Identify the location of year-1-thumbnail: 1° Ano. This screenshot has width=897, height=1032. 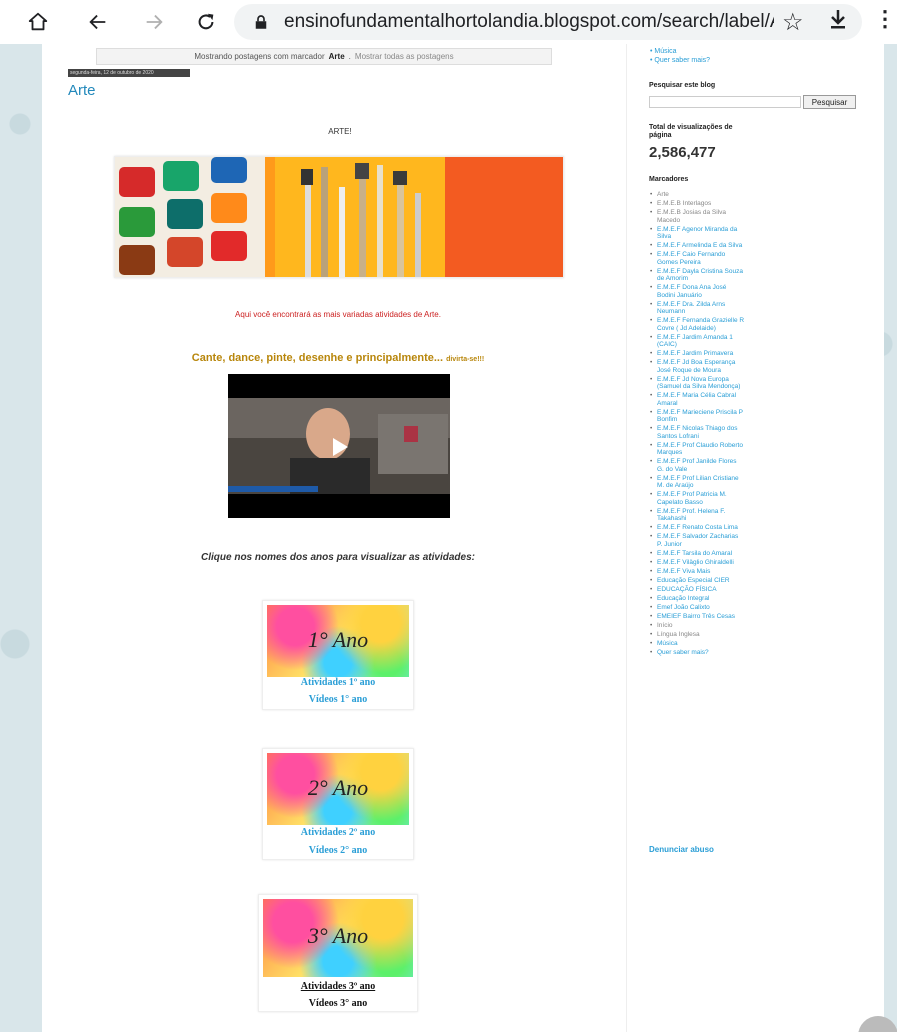
(338, 641).